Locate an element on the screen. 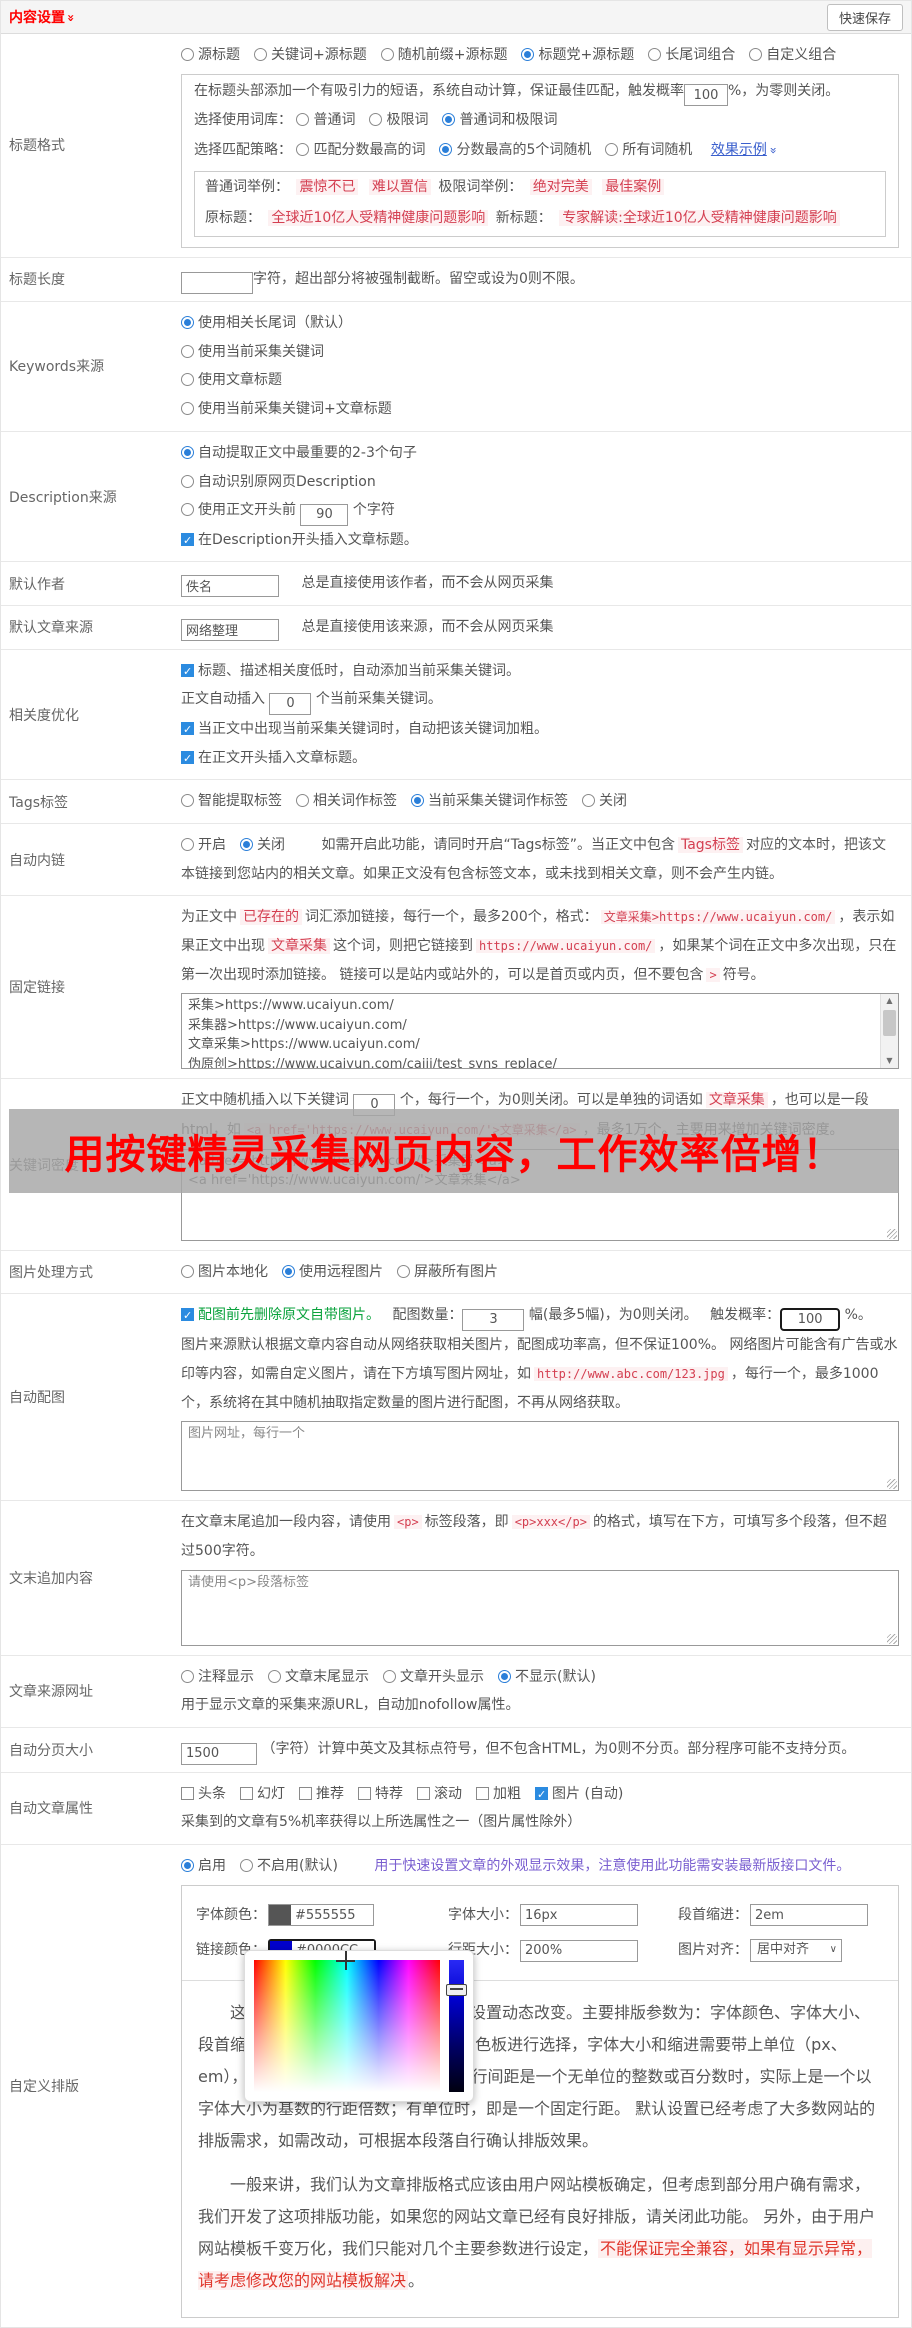 This screenshot has height=2328, width=912. description-title-checkbox: 在Description开头插入文章标题。 is located at coordinates (540, 540).